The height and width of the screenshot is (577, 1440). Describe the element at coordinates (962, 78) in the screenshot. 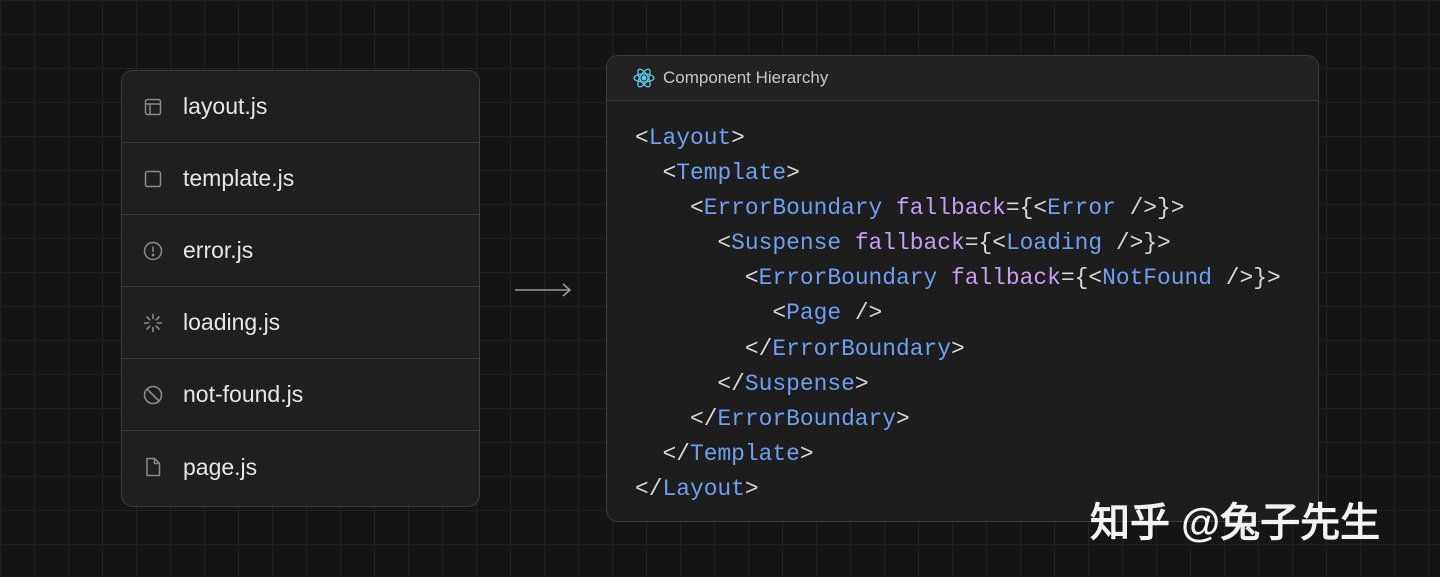

I see `panel-header: Component Hierarchy` at that location.